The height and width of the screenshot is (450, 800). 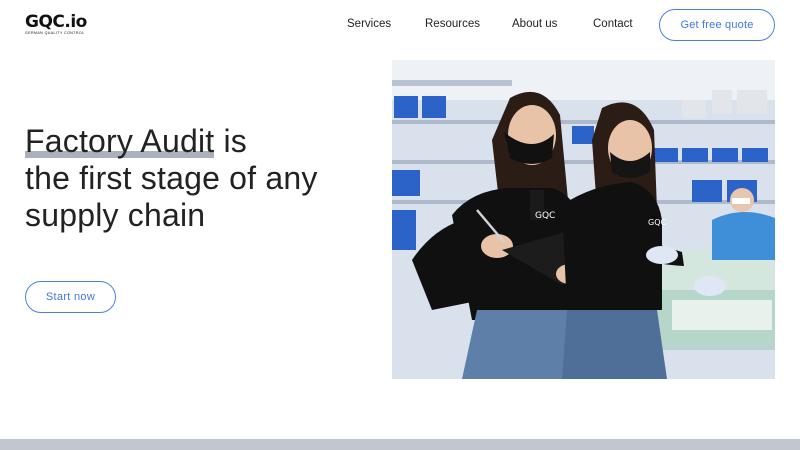 What do you see at coordinates (369, 24) in the screenshot?
I see `nav-link-services: Services` at bounding box center [369, 24].